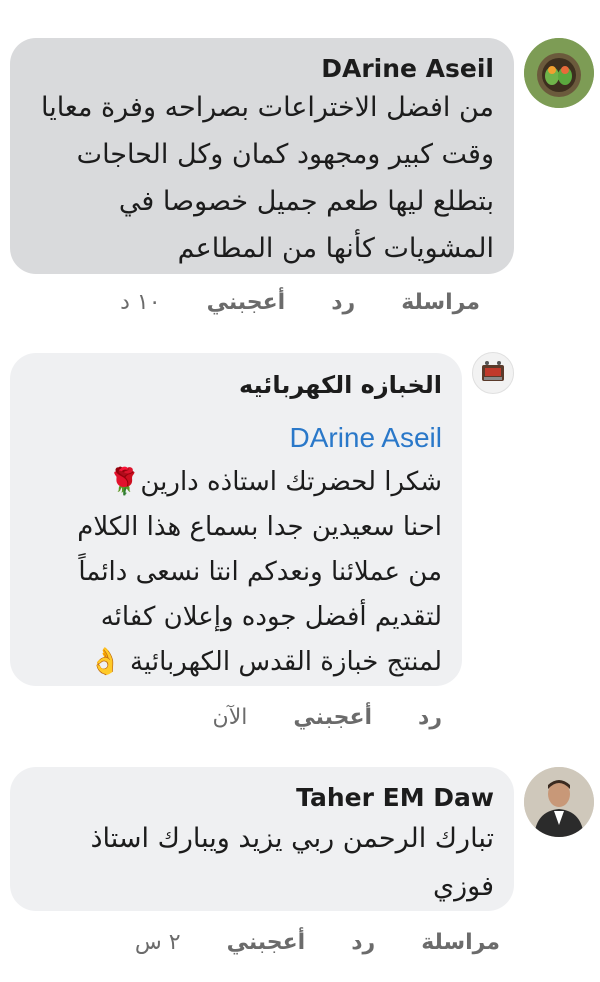 The width and height of the screenshot is (600, 982). I want to click on comment-line: من افضل الاختراعات بصراحه وفرة معايا, so click(267, 107).